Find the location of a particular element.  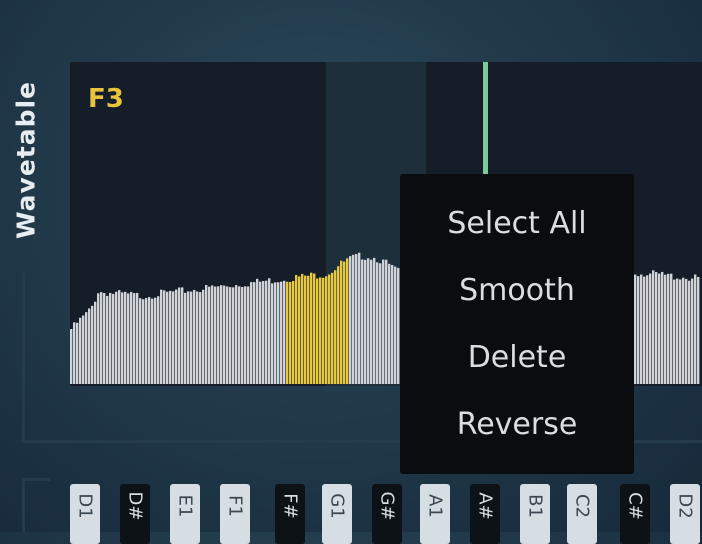

key-e1: E1 is located at coordinates (185, 514).